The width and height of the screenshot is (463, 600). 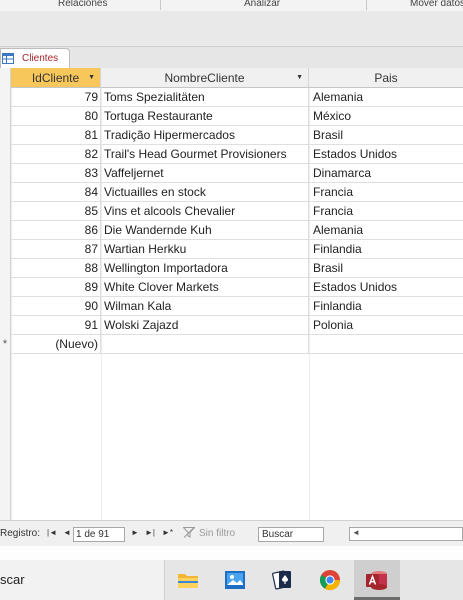 What do you see at coordinates (330, 580) in the screenshot?
I see `chrome-icon` at bounding box center [330, 580].